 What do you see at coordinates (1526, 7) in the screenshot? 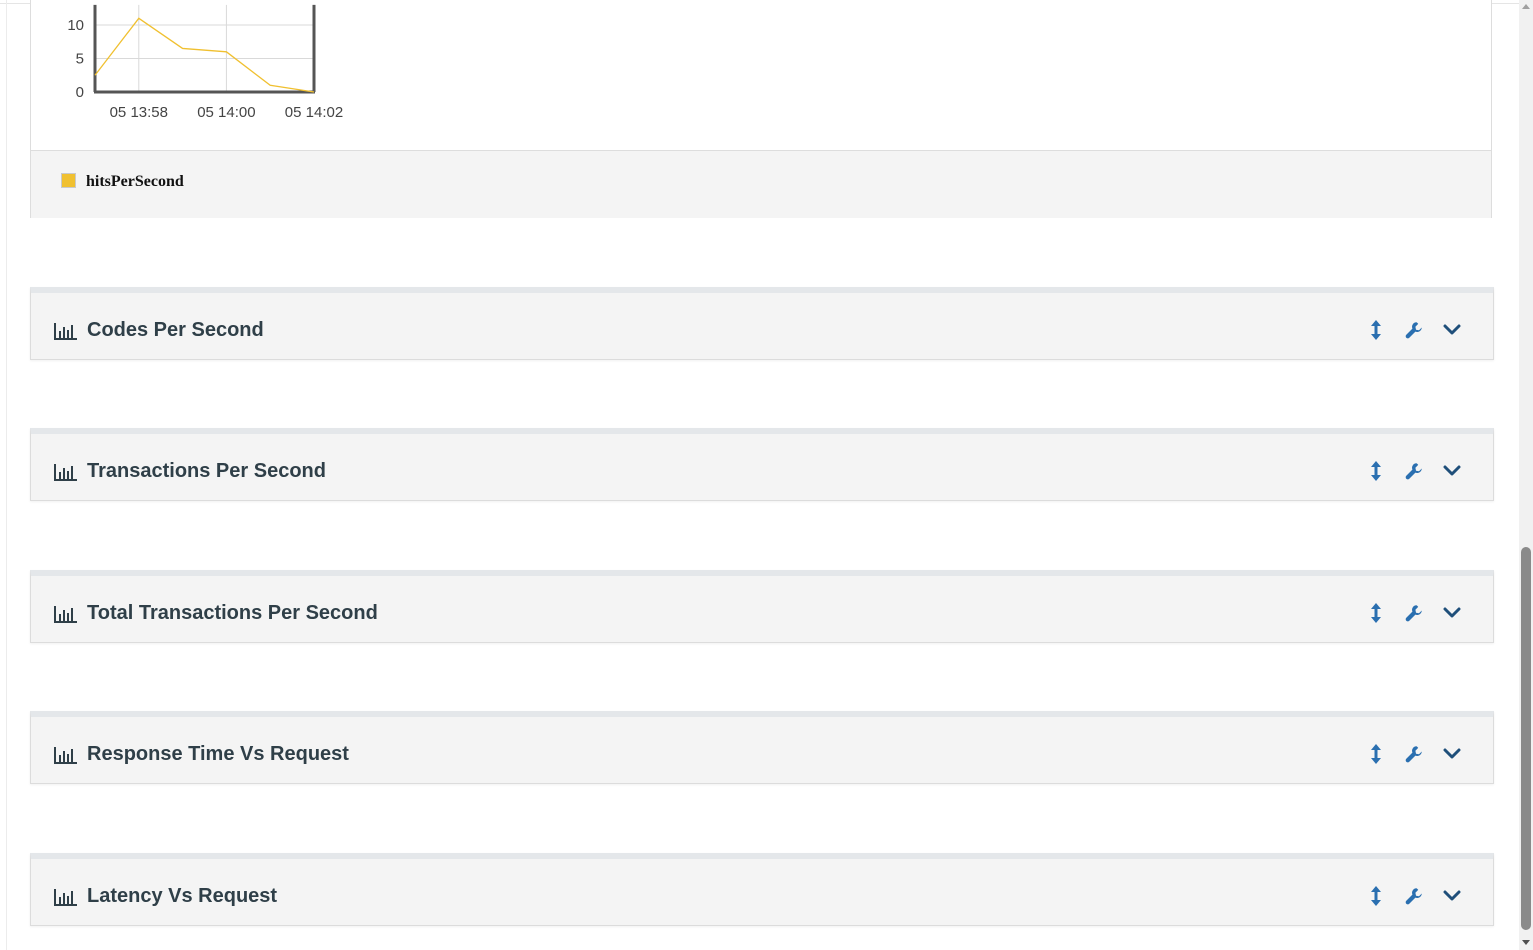
I see `scroll-up-arrow-icon` at bounding box center [1526, 7].